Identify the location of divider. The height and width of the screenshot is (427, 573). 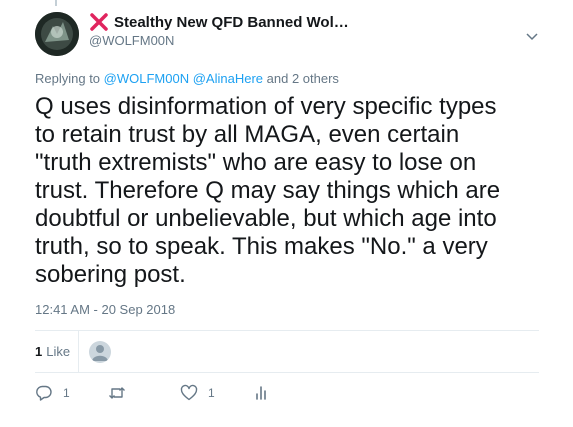
(287, 372).